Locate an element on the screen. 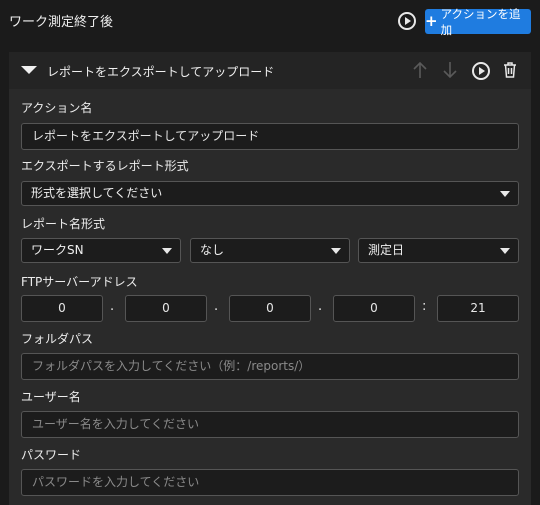 The width and height of the screenshot is (540, 505). add-action-button: + アクションを追加 is located at coordinates (478, 22).